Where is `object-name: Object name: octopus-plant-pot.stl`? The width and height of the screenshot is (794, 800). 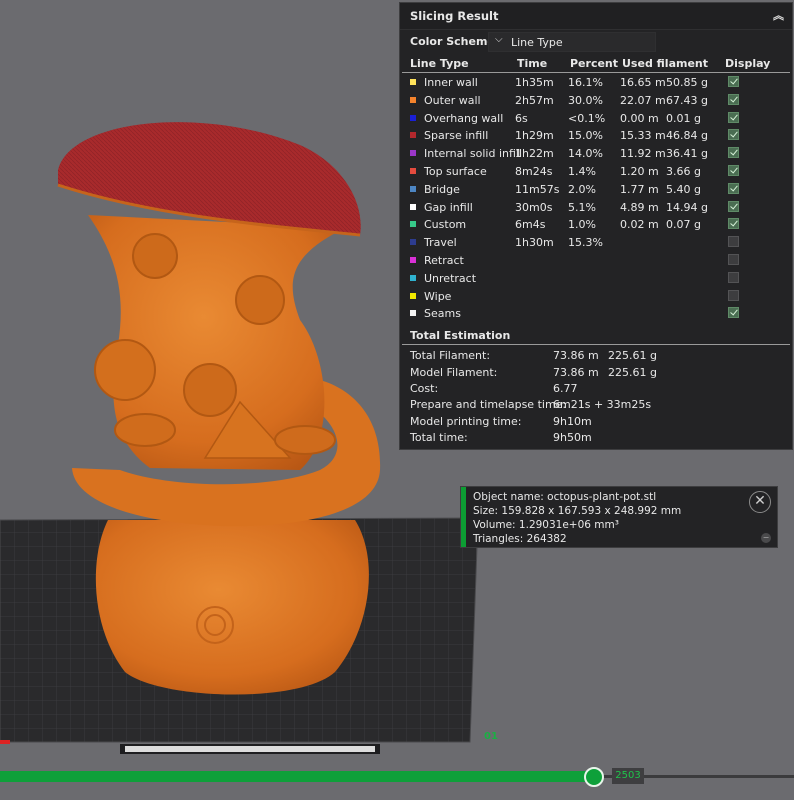 object-name: Object name: octopus-plant-pot.stl is located at coordinates (565, 497).